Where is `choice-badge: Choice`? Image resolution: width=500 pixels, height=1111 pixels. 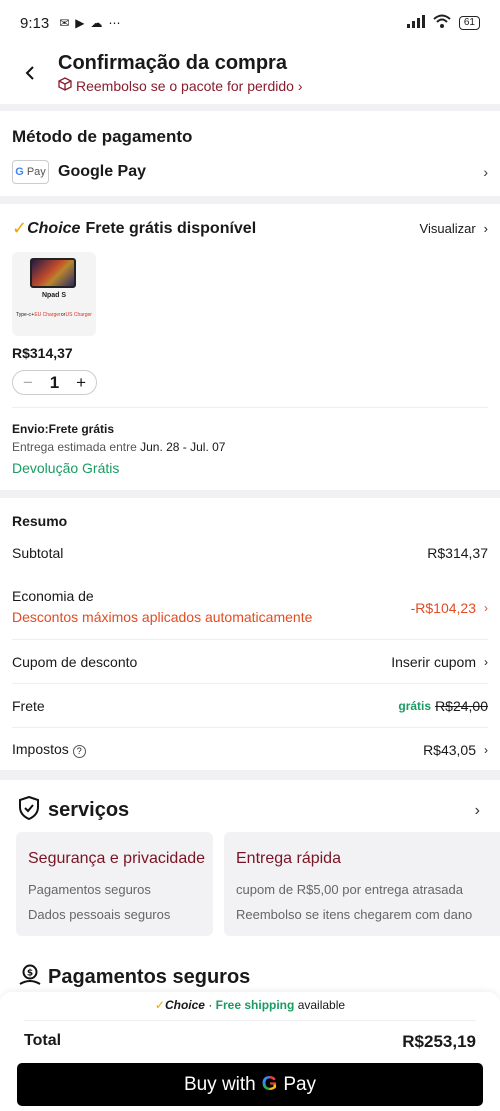 choice-badge: Choice is located at coordinates (54, 228).